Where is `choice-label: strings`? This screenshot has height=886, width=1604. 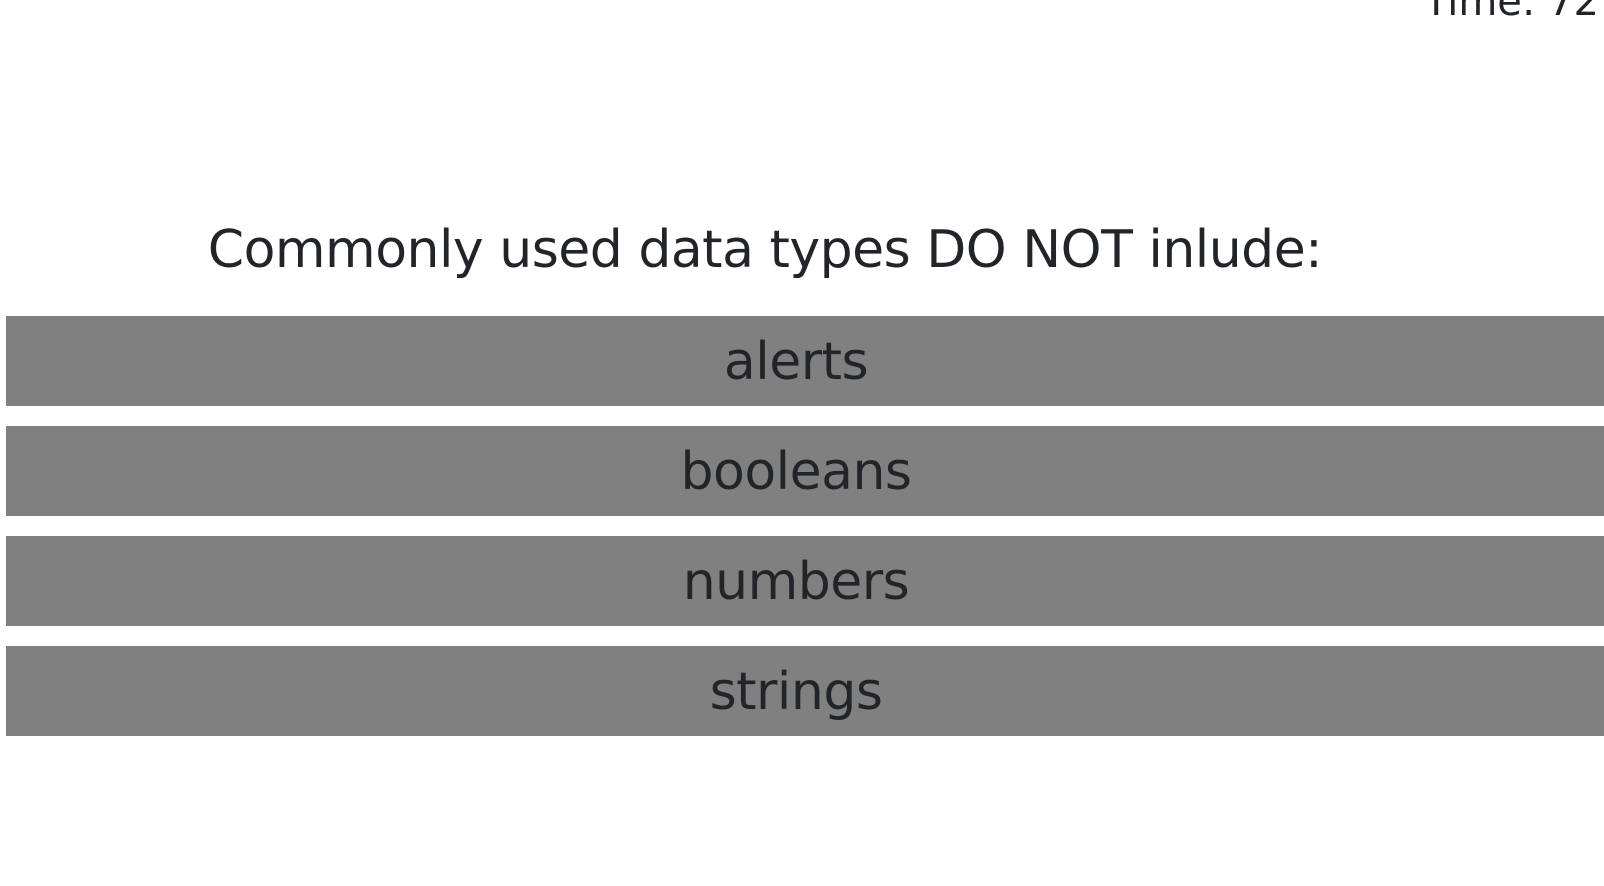 choice-label: strings is located at coordinates (796, 692).